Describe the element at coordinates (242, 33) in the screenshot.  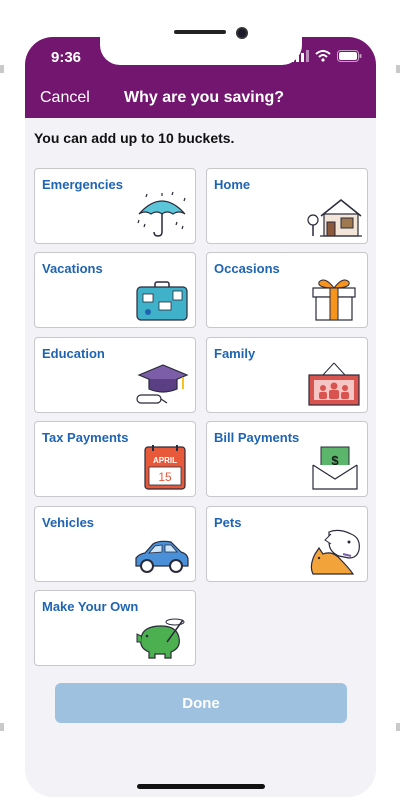
I see `front-camera` at that location.